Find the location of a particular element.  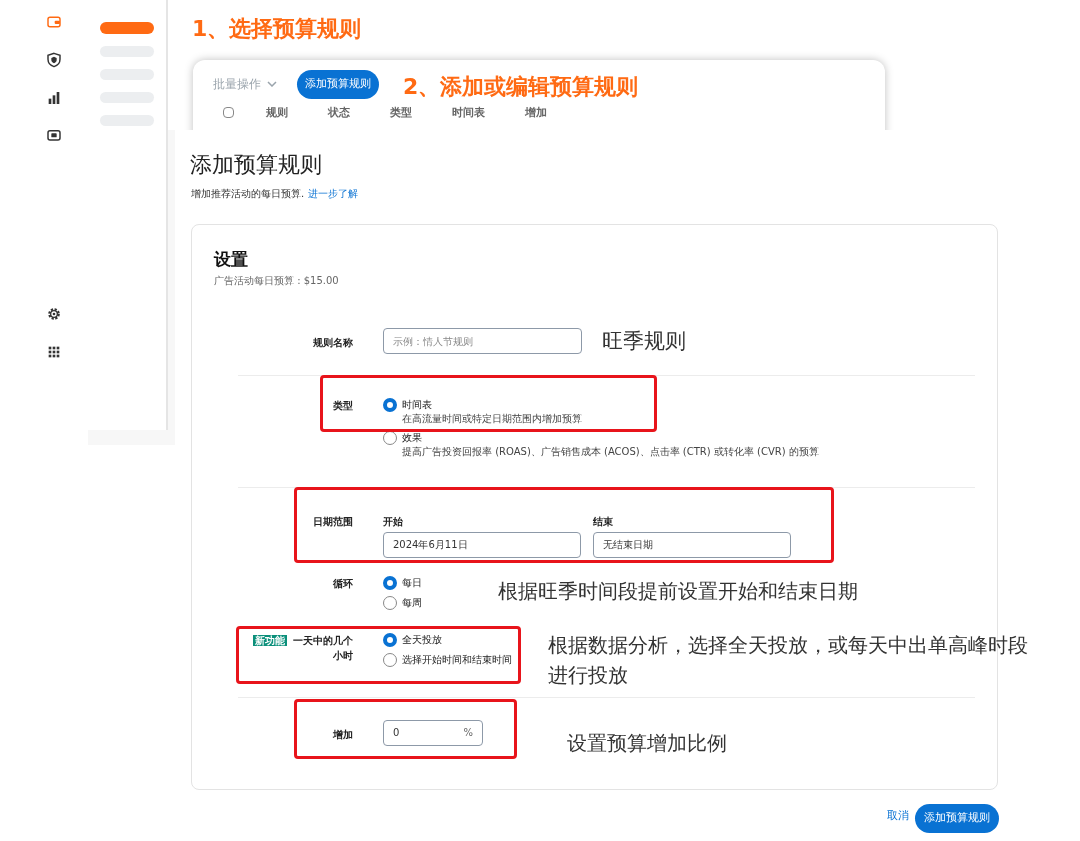

cancel-link: 取消 is located at coordinates (898, 816).